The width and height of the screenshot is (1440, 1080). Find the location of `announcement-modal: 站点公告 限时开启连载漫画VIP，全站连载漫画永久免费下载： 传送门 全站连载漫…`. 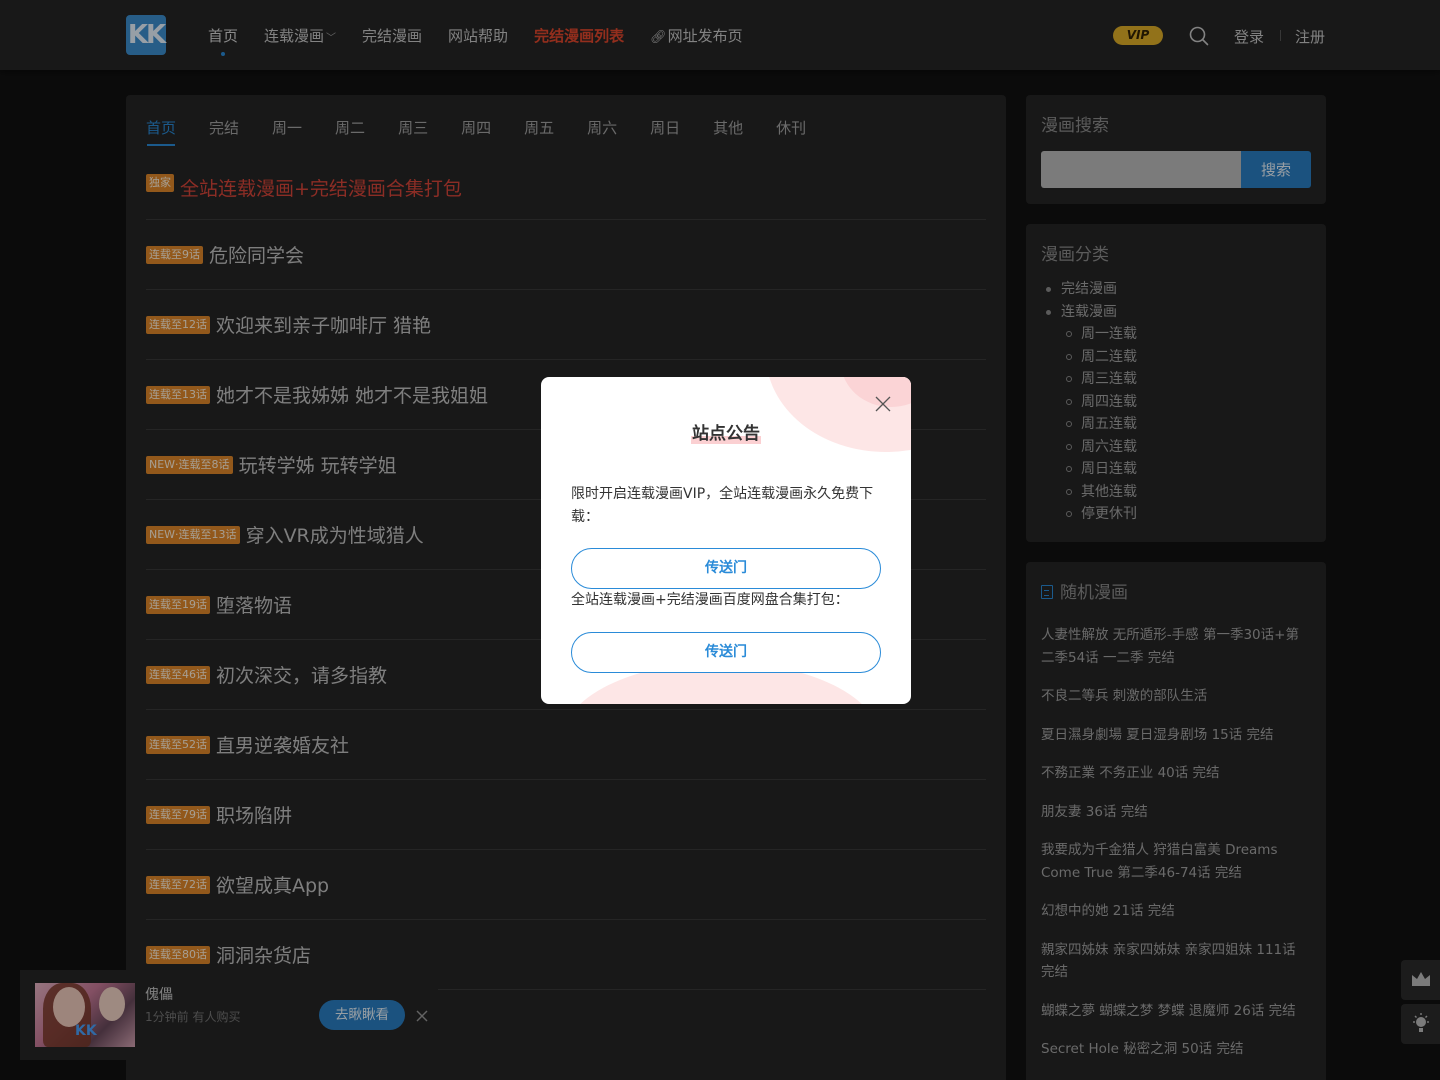

announcement-modal: 站点公告 限时开启连载漫画VIP，全站连载漫画永久免费下载： 传送门 全站连载漫… is located at coordinates (726, 540).